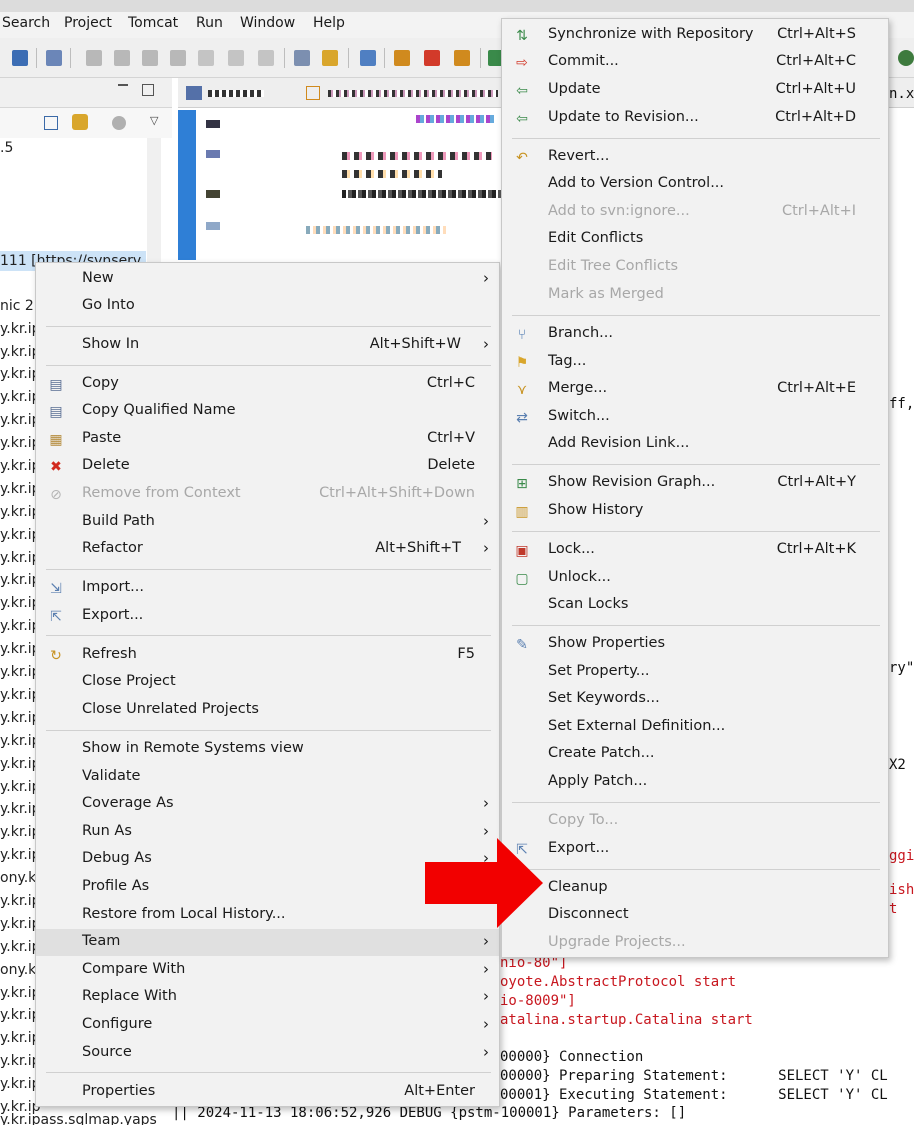 This screenshot has height=1125, width=914. I want to click on menu-item-team: Team ›, so click(267, 942).